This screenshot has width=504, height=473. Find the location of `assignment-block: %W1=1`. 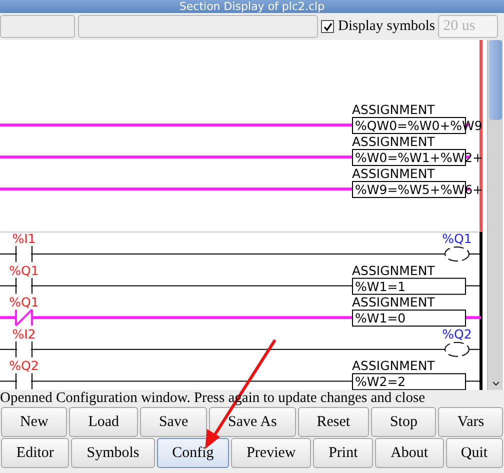

assignment-block: %W1=1 is located at coordinates (409, 286).